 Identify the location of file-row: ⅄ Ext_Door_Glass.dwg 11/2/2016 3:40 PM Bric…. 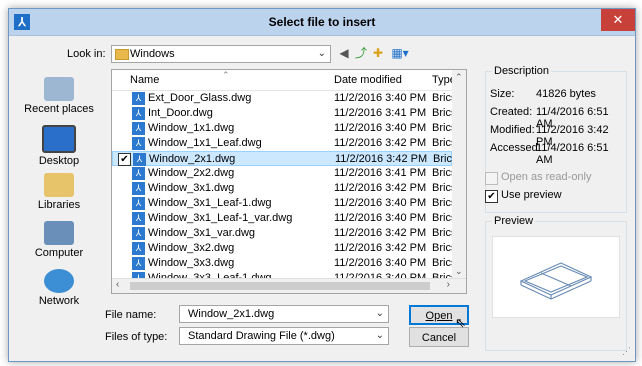
(283, 98).